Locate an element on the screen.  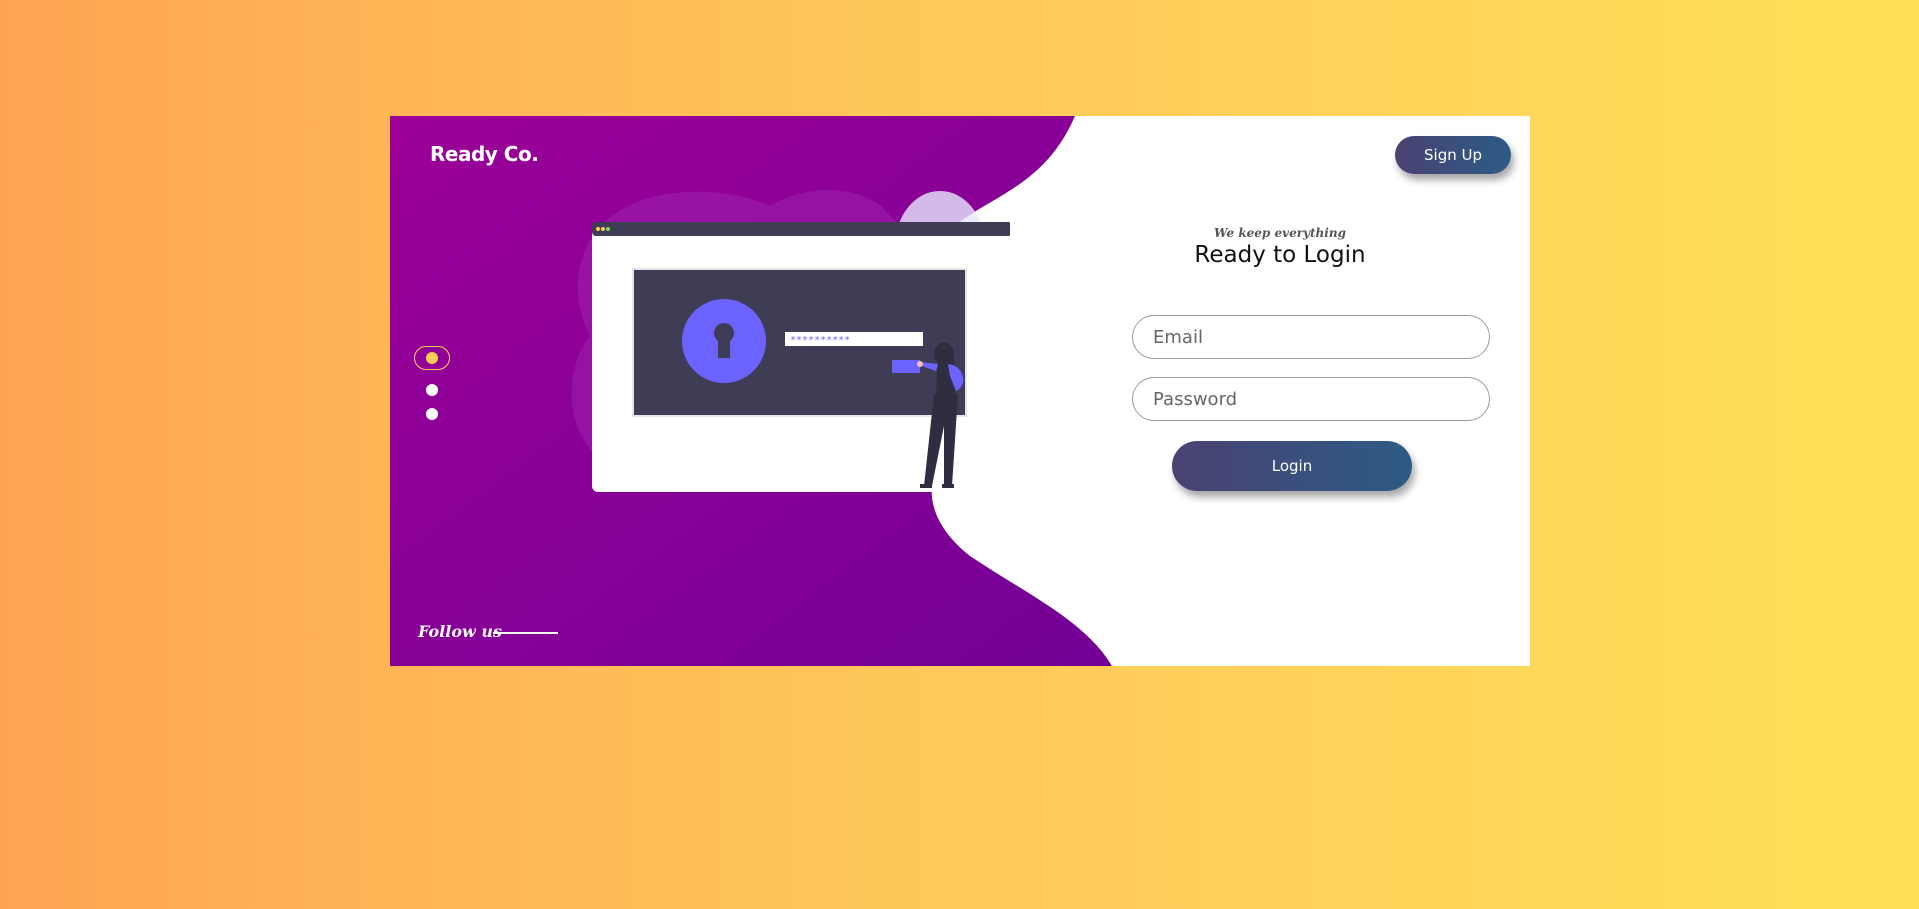
signup-button: Sign Up is located at coordinates (1453, 155).